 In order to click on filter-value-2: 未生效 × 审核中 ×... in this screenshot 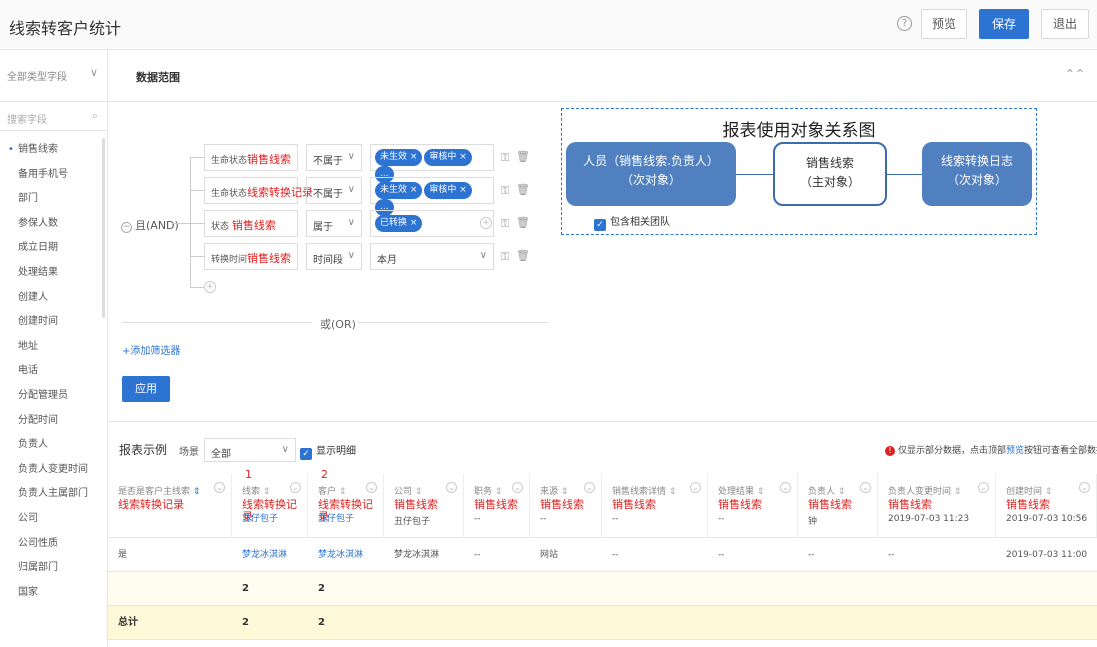, I will do `click(432, 196)`.